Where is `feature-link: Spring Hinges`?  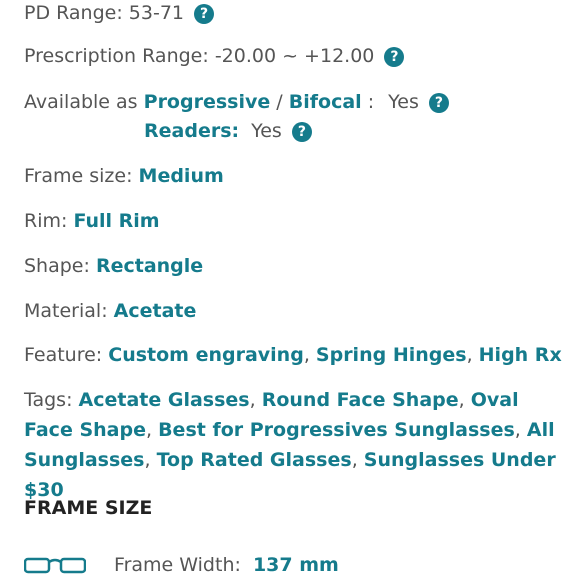 feature-link: Spring Hinges is located at coordinates (391, 355).